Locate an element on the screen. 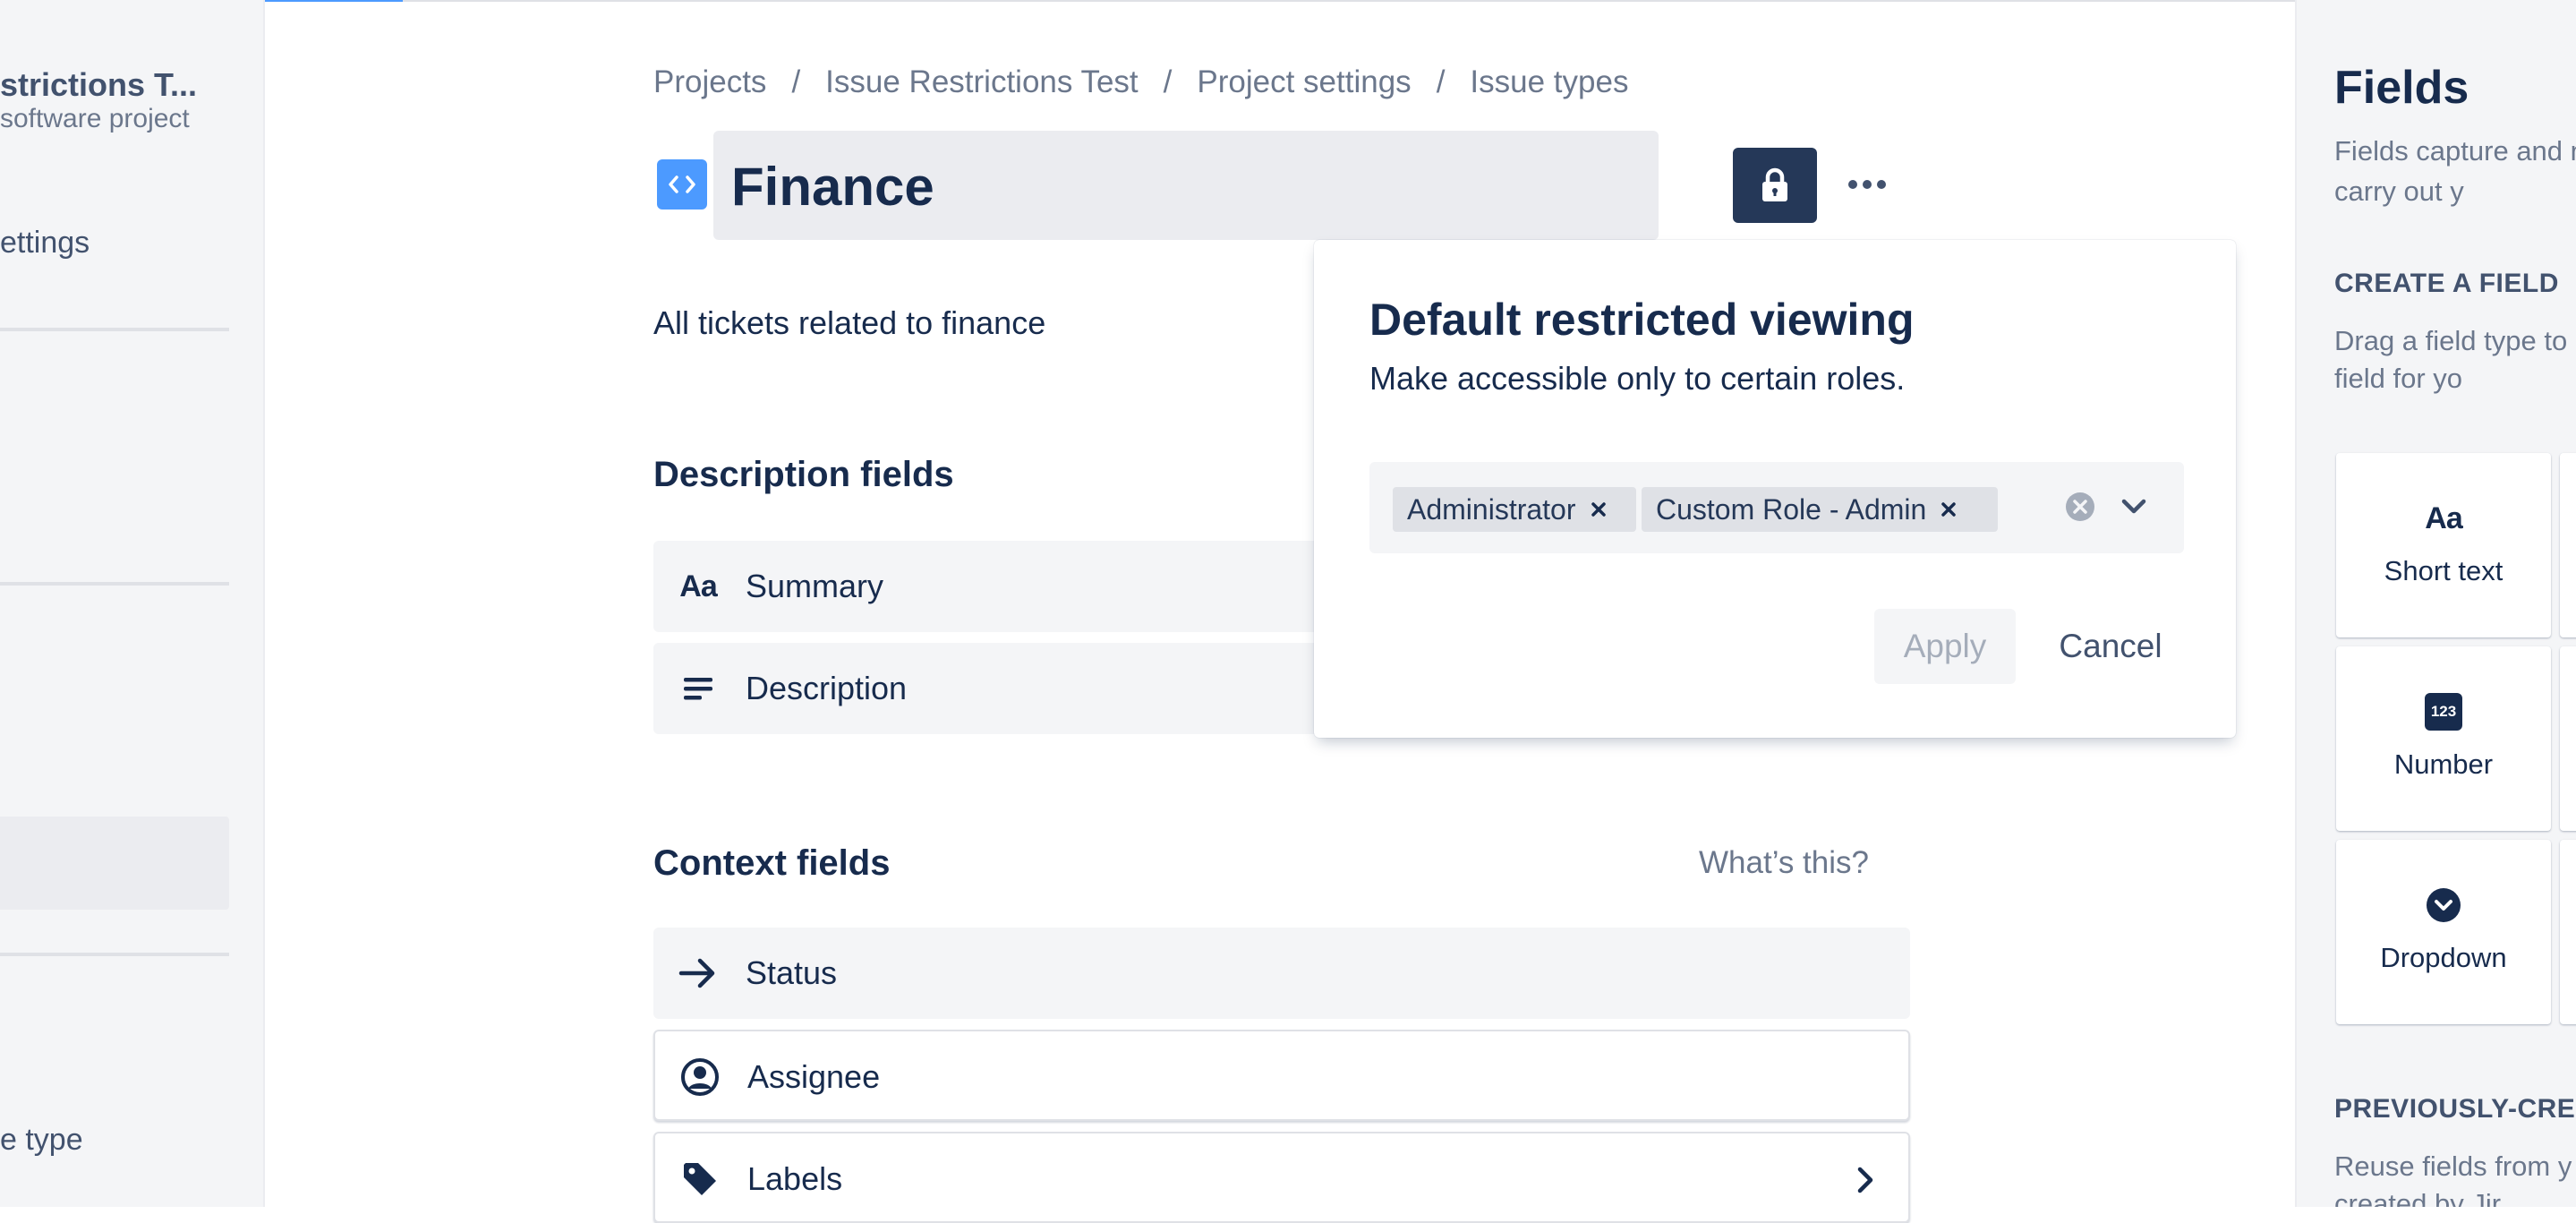  issue-type-name-field: Finance is located at coordinates (1186, 185).